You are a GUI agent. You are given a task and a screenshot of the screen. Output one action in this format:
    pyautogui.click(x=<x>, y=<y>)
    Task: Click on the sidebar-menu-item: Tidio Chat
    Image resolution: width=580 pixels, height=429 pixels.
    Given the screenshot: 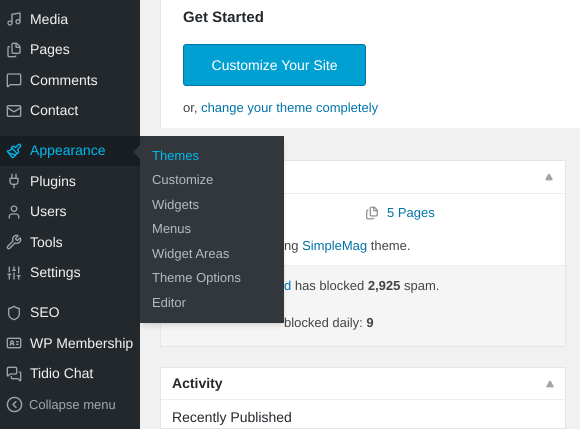 What is the action you would take?
    pyautogui.click(x=70, y=373)
    